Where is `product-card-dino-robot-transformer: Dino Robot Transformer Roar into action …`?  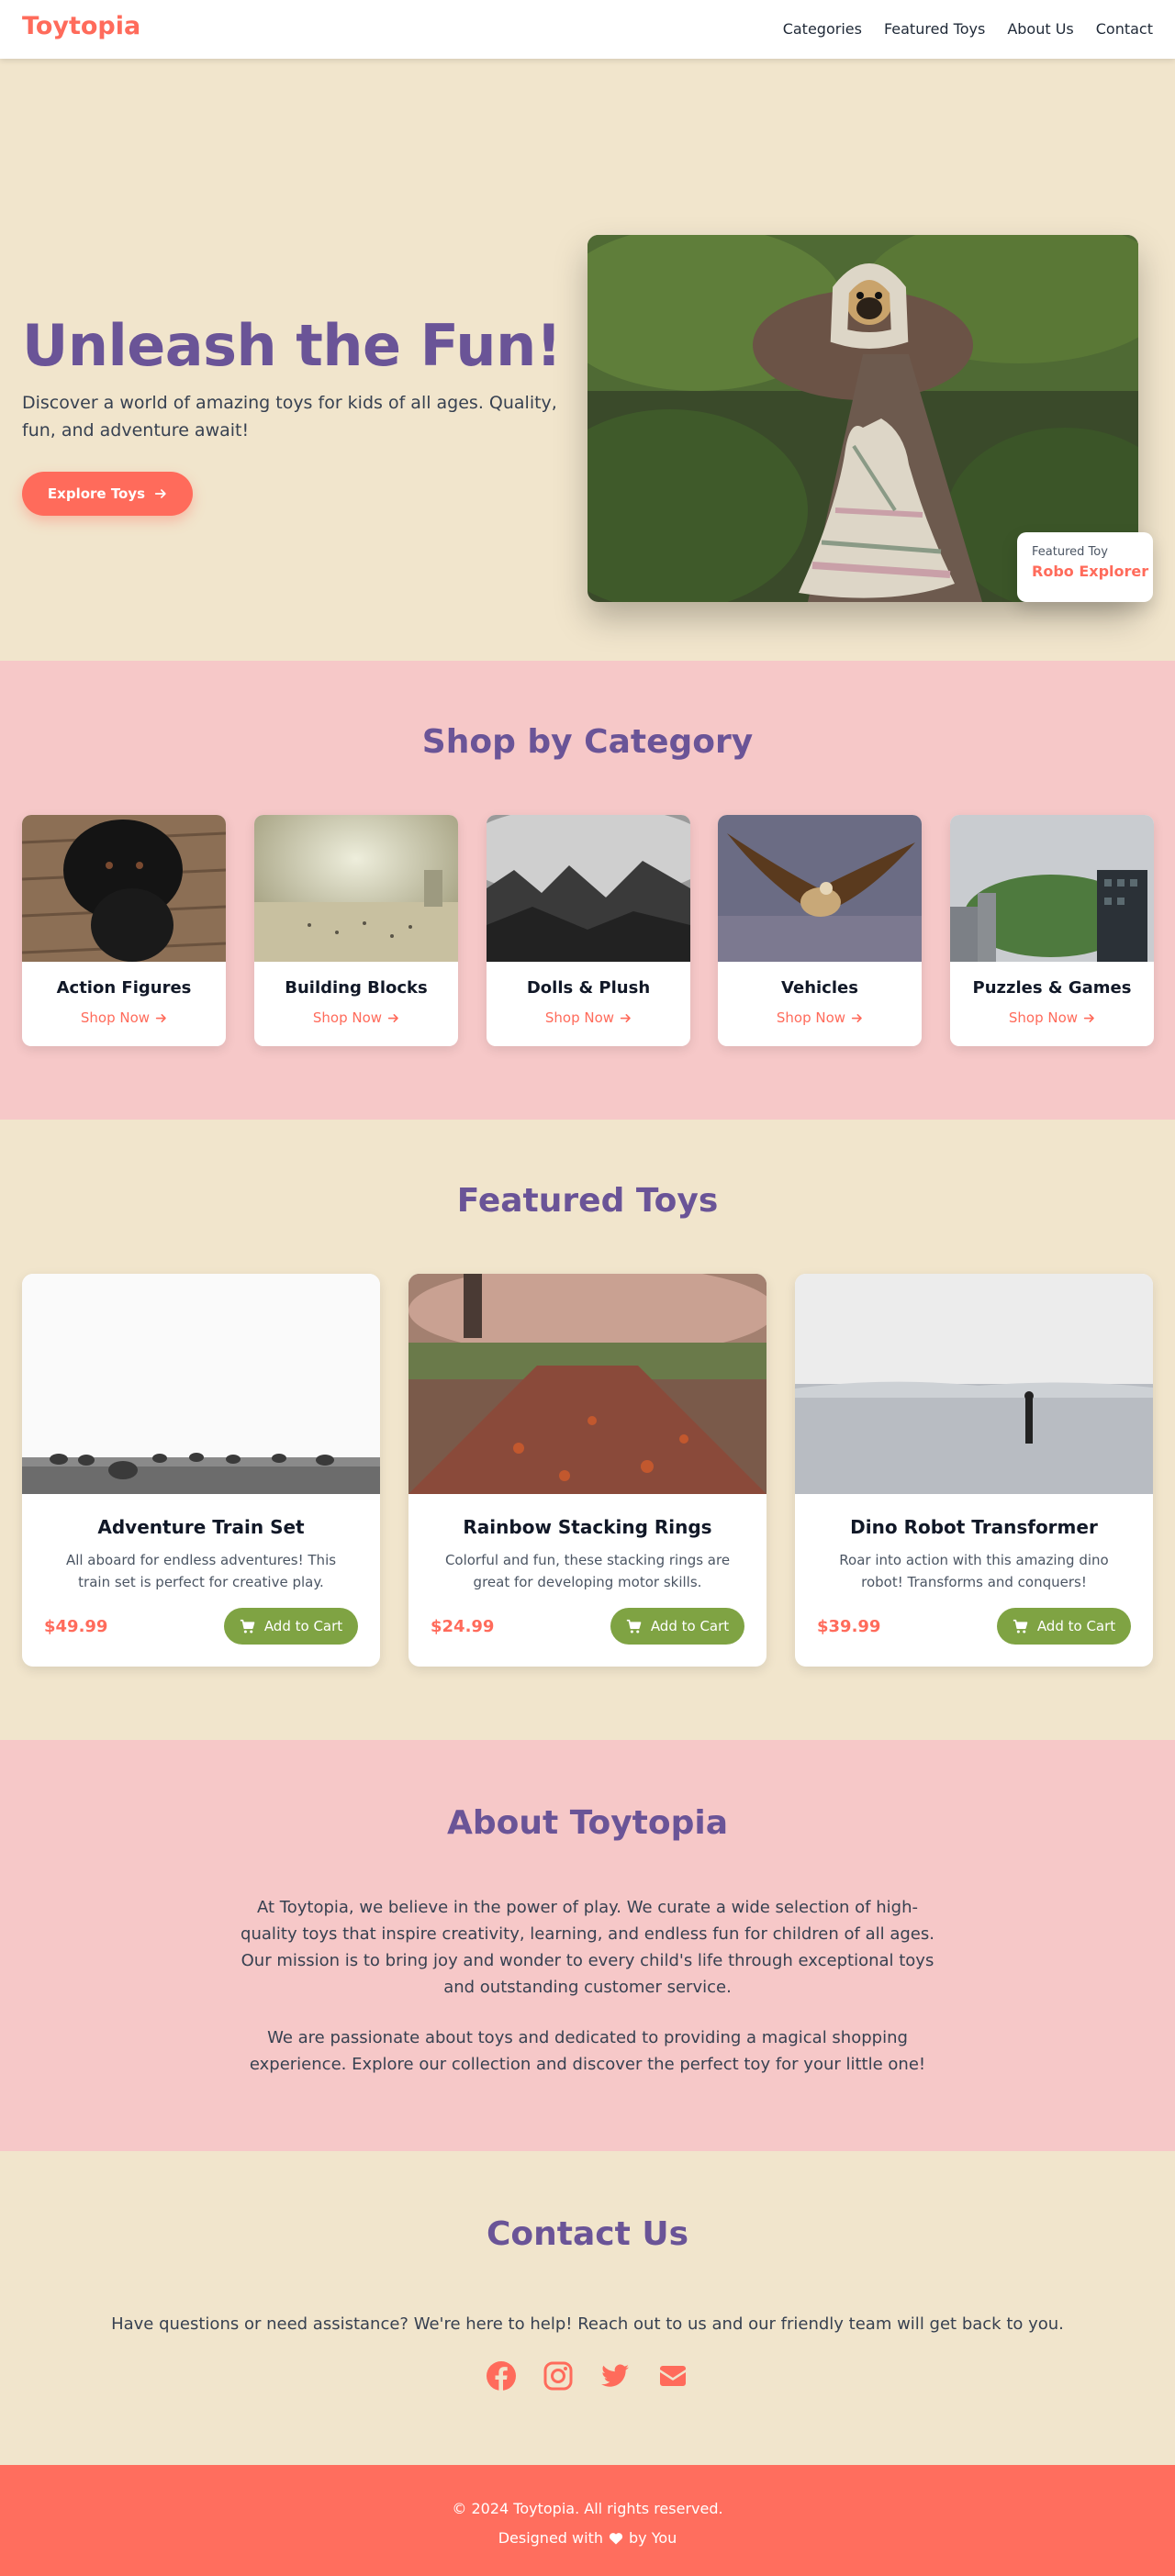
product-card-dino-robot-transformer: Dino Robot Transformer Roar into action … is located at coordinates (974, 1470).